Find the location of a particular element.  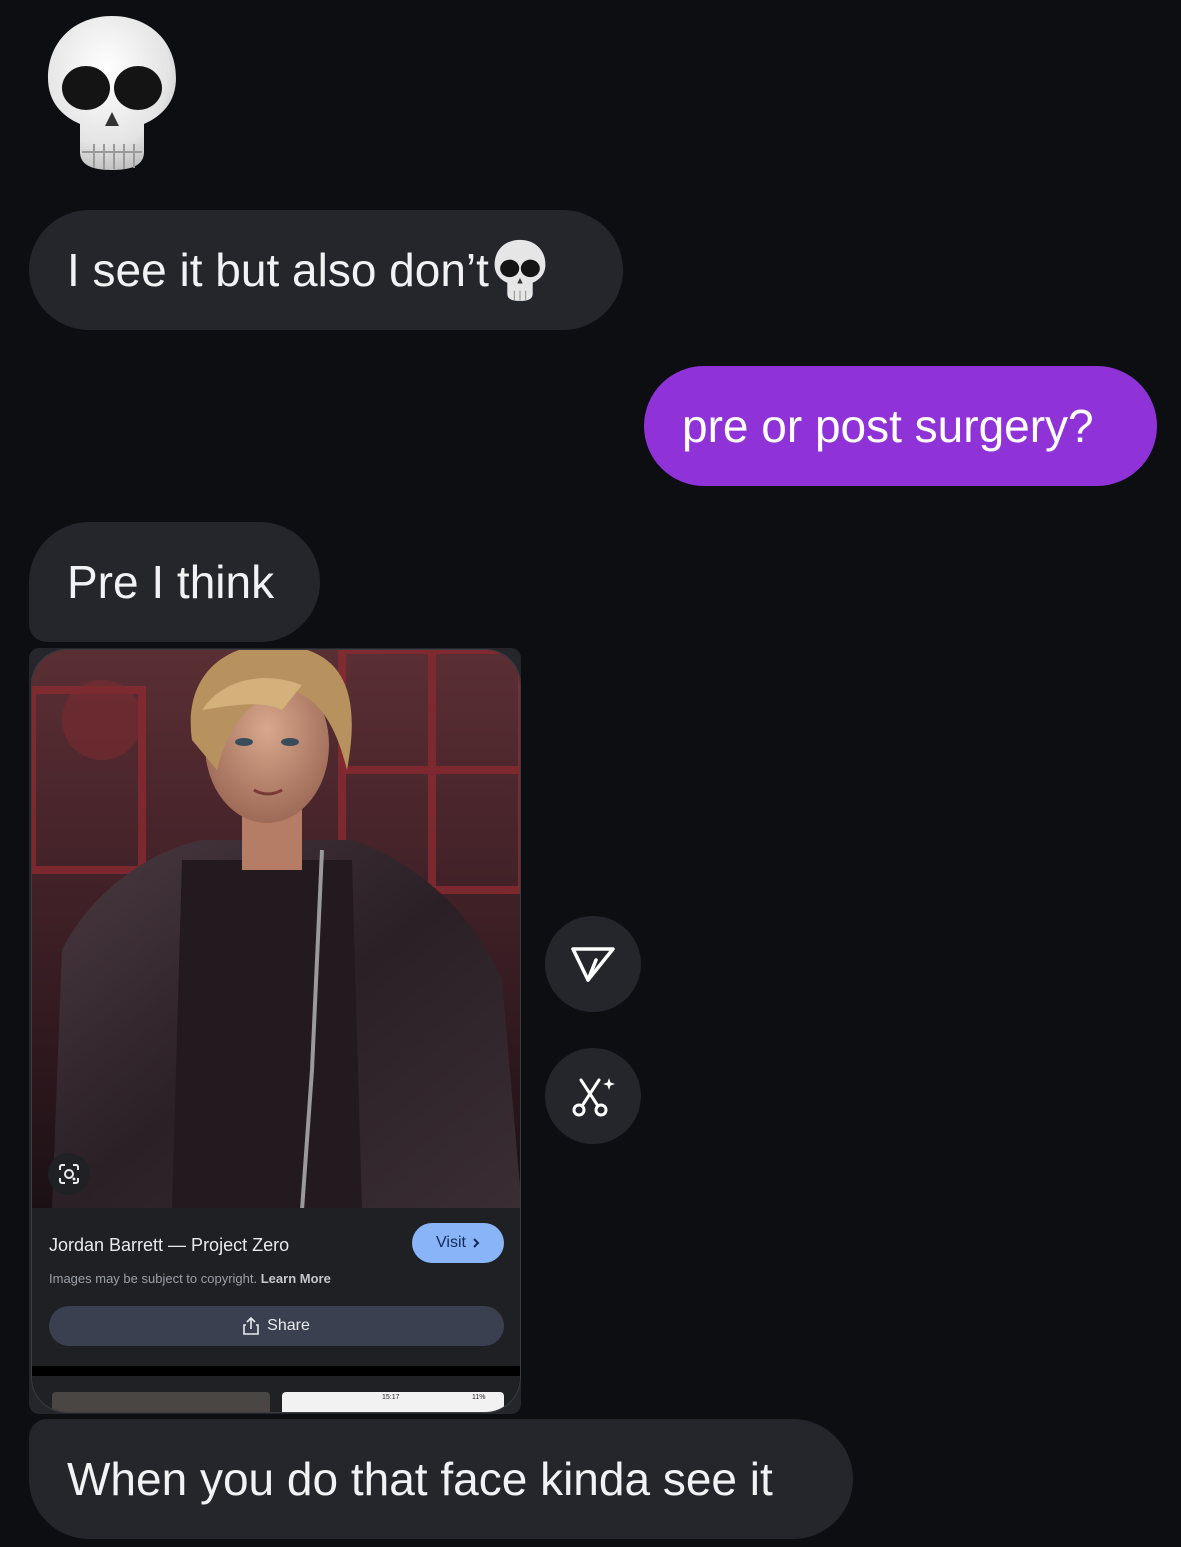

thumbnail is located at coordinates (161, 1402).